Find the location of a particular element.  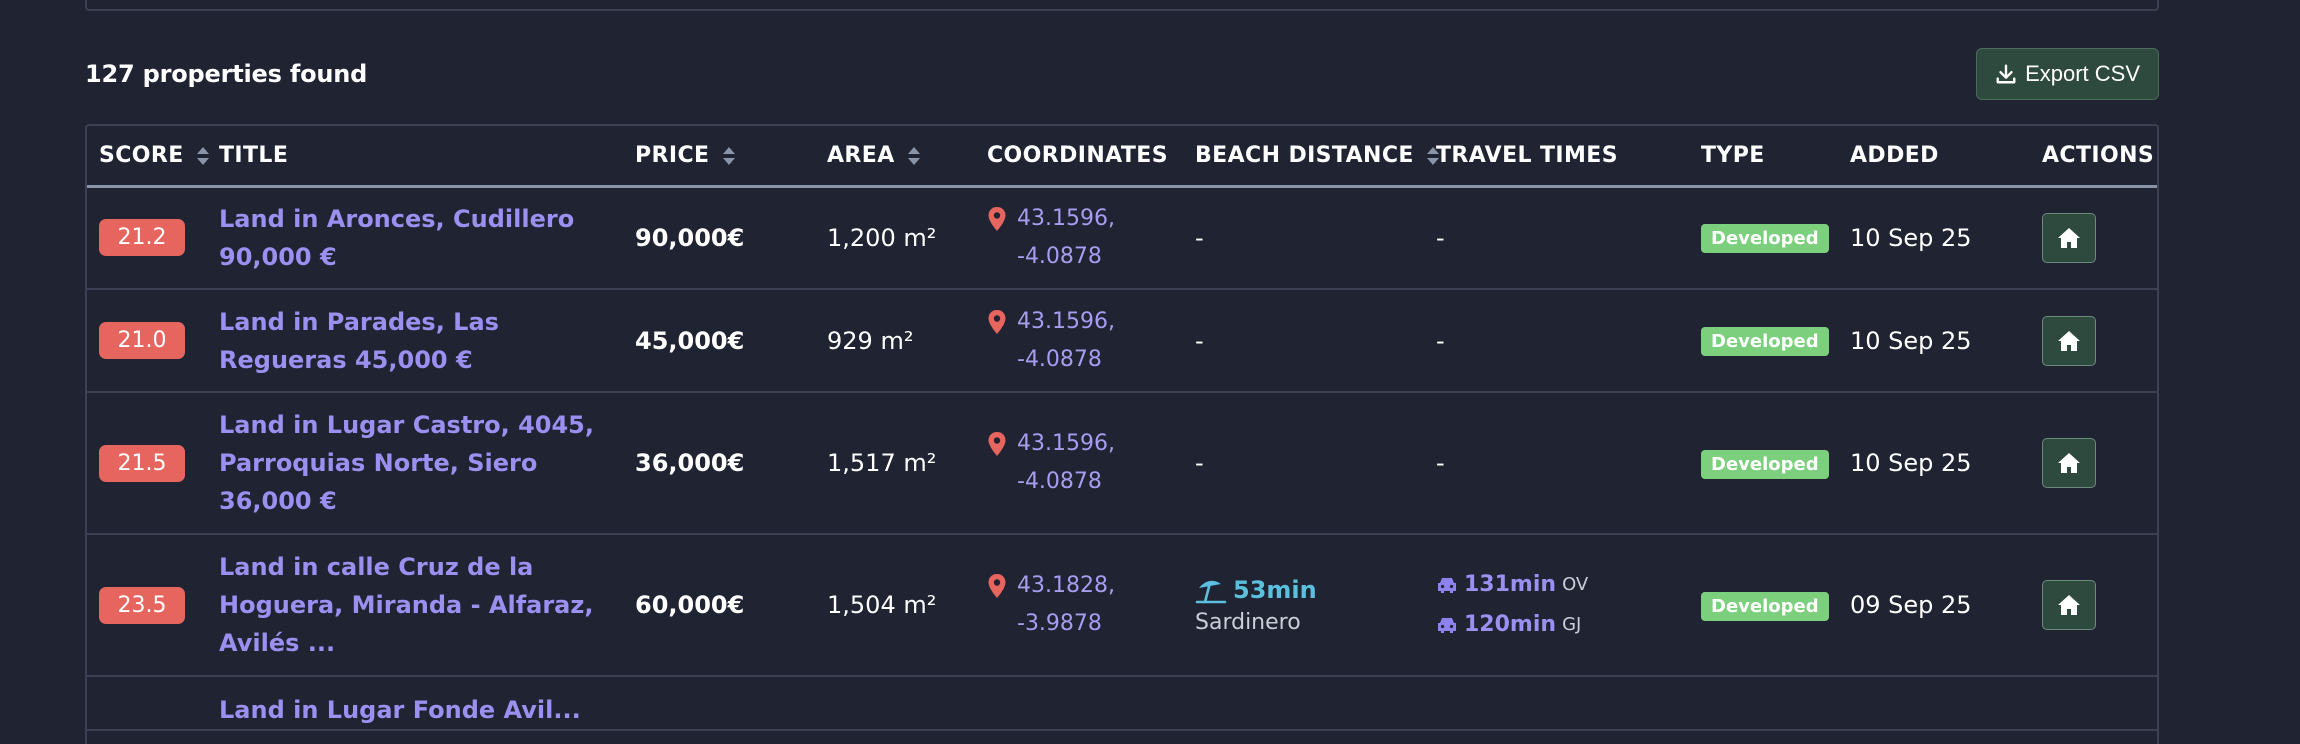

score-badge: 21.0 is located at coordinates (142, 340).